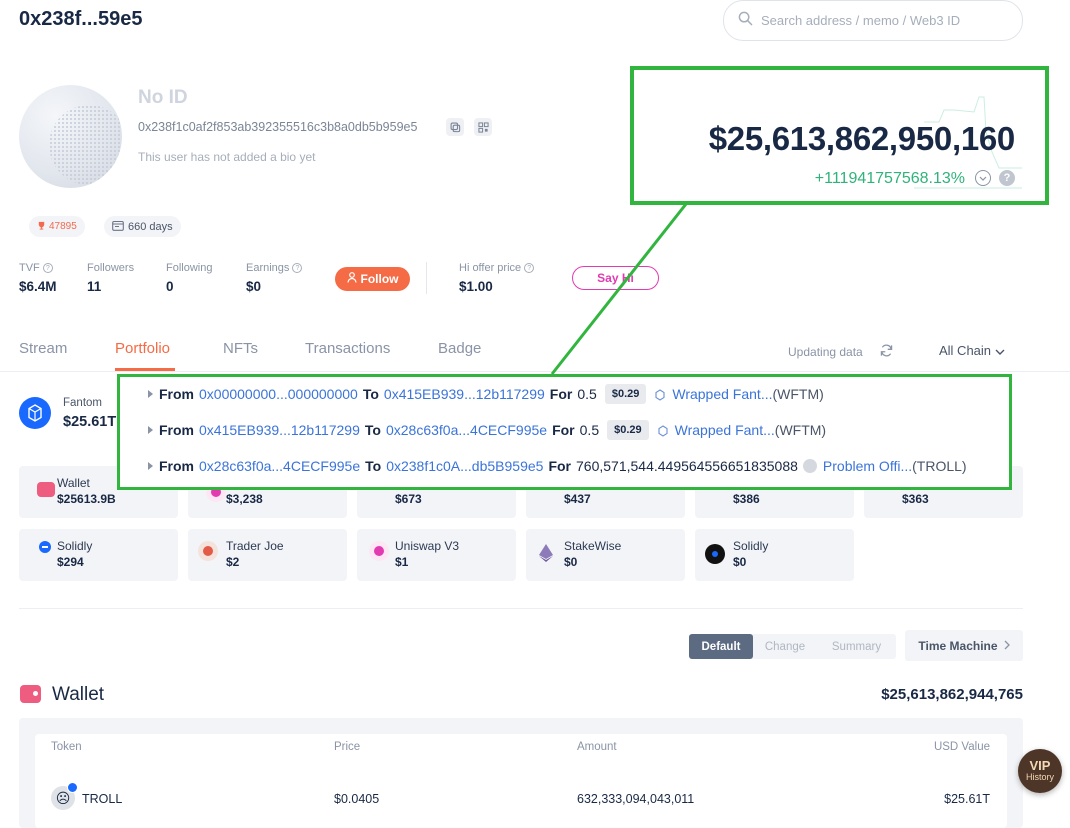  I want to click on protocol-value: $363, so click(915, 499).